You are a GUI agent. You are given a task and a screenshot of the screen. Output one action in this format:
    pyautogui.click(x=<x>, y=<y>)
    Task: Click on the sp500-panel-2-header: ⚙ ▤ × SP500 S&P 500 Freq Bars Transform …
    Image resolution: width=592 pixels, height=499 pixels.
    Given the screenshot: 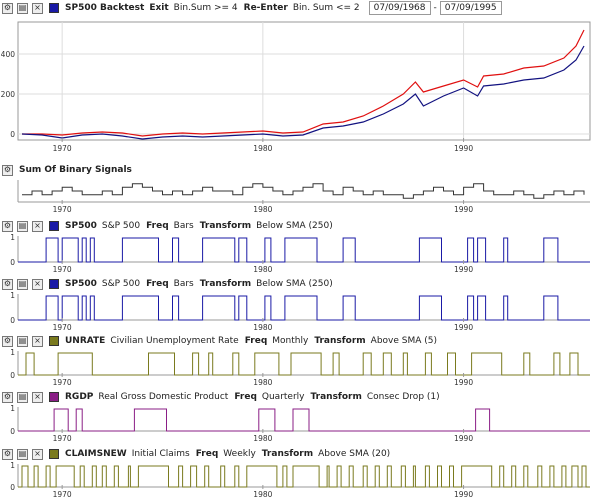 What is the action you would take?
    pyautogui.click(x=296, y=284)
    